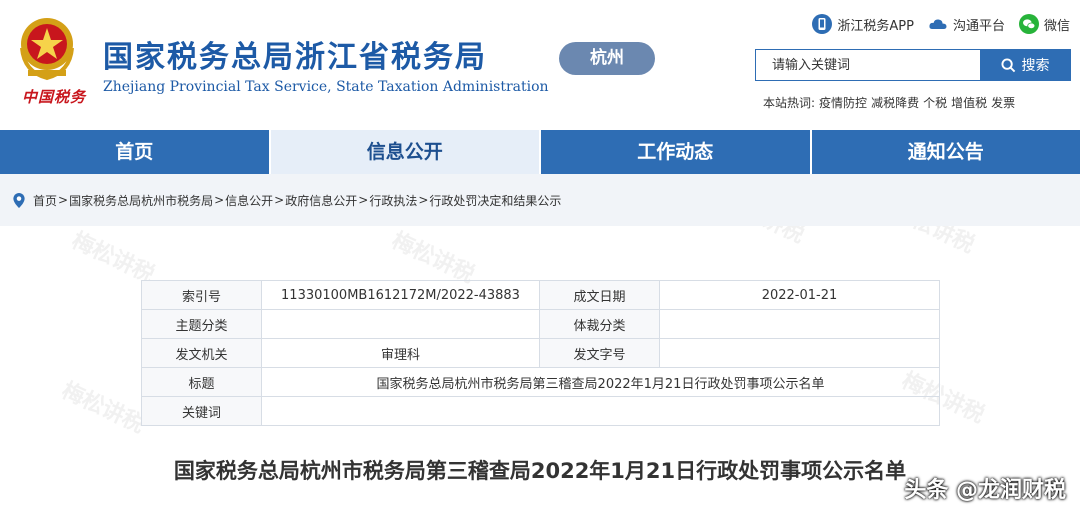  I want to click on hotword-link: 个税, so click(935, 102).